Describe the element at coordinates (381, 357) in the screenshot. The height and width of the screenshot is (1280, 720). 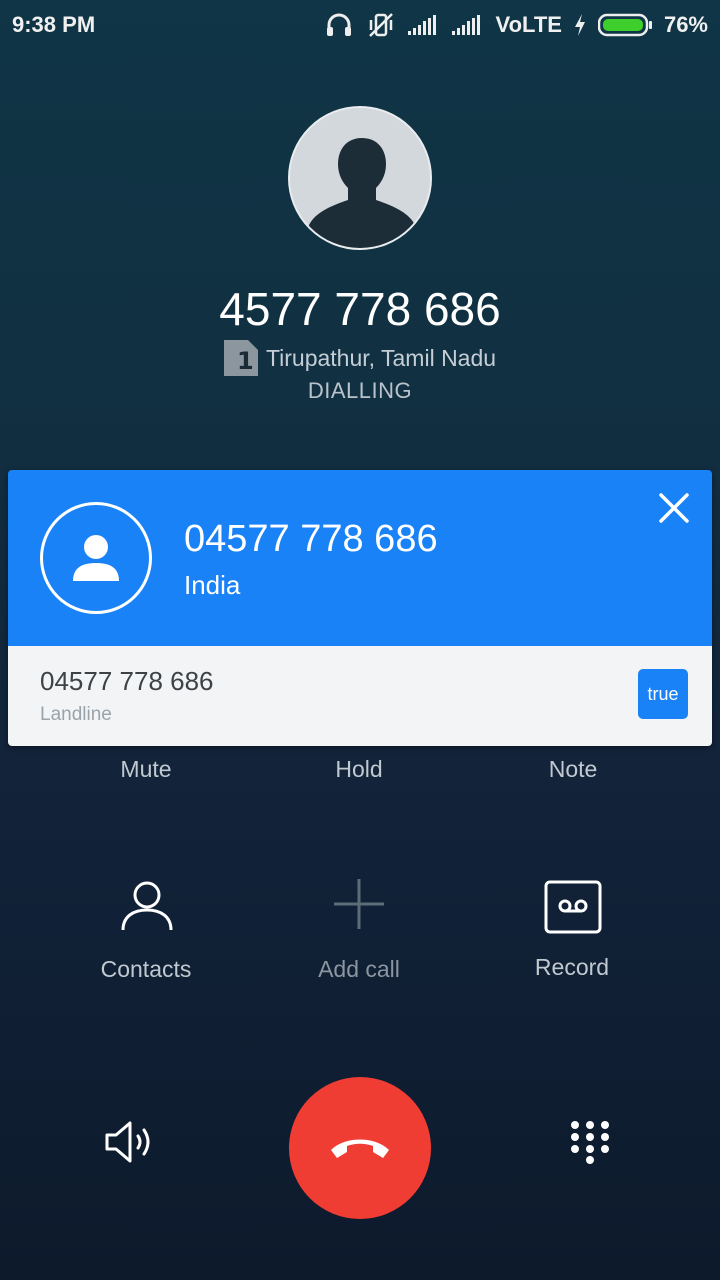
I see `caller-location: Tirupathur, Tamil Nadu` at that location.